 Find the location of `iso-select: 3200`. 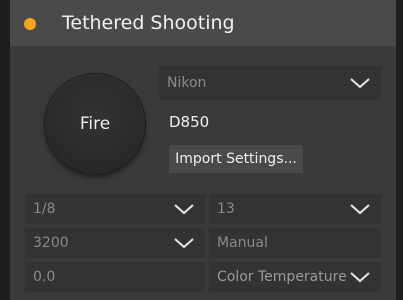

iso-select: 3200 is located at coordinates (115, 243).